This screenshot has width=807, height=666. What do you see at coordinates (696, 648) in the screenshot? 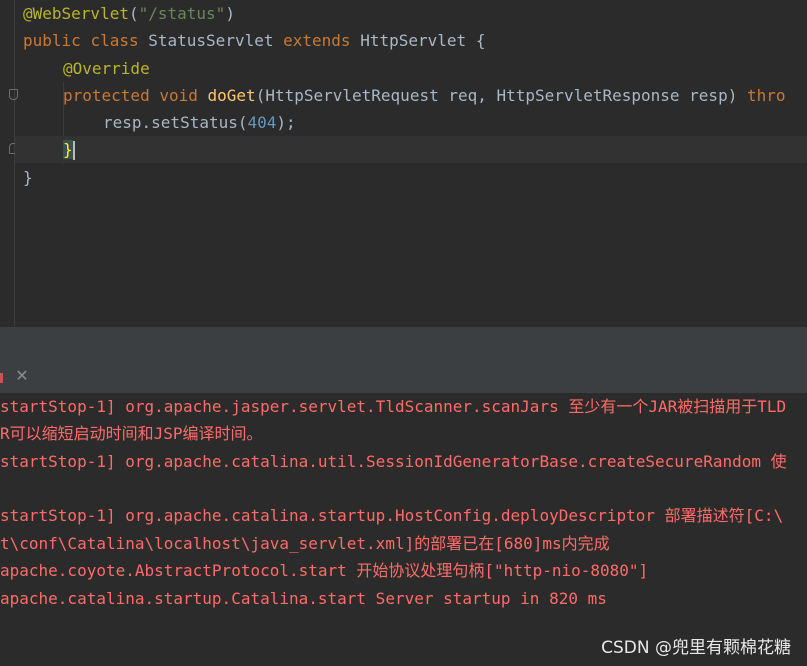
I see `watermark: CSDN @兜里有颗棉花糖` at bounding box center [696, 648].